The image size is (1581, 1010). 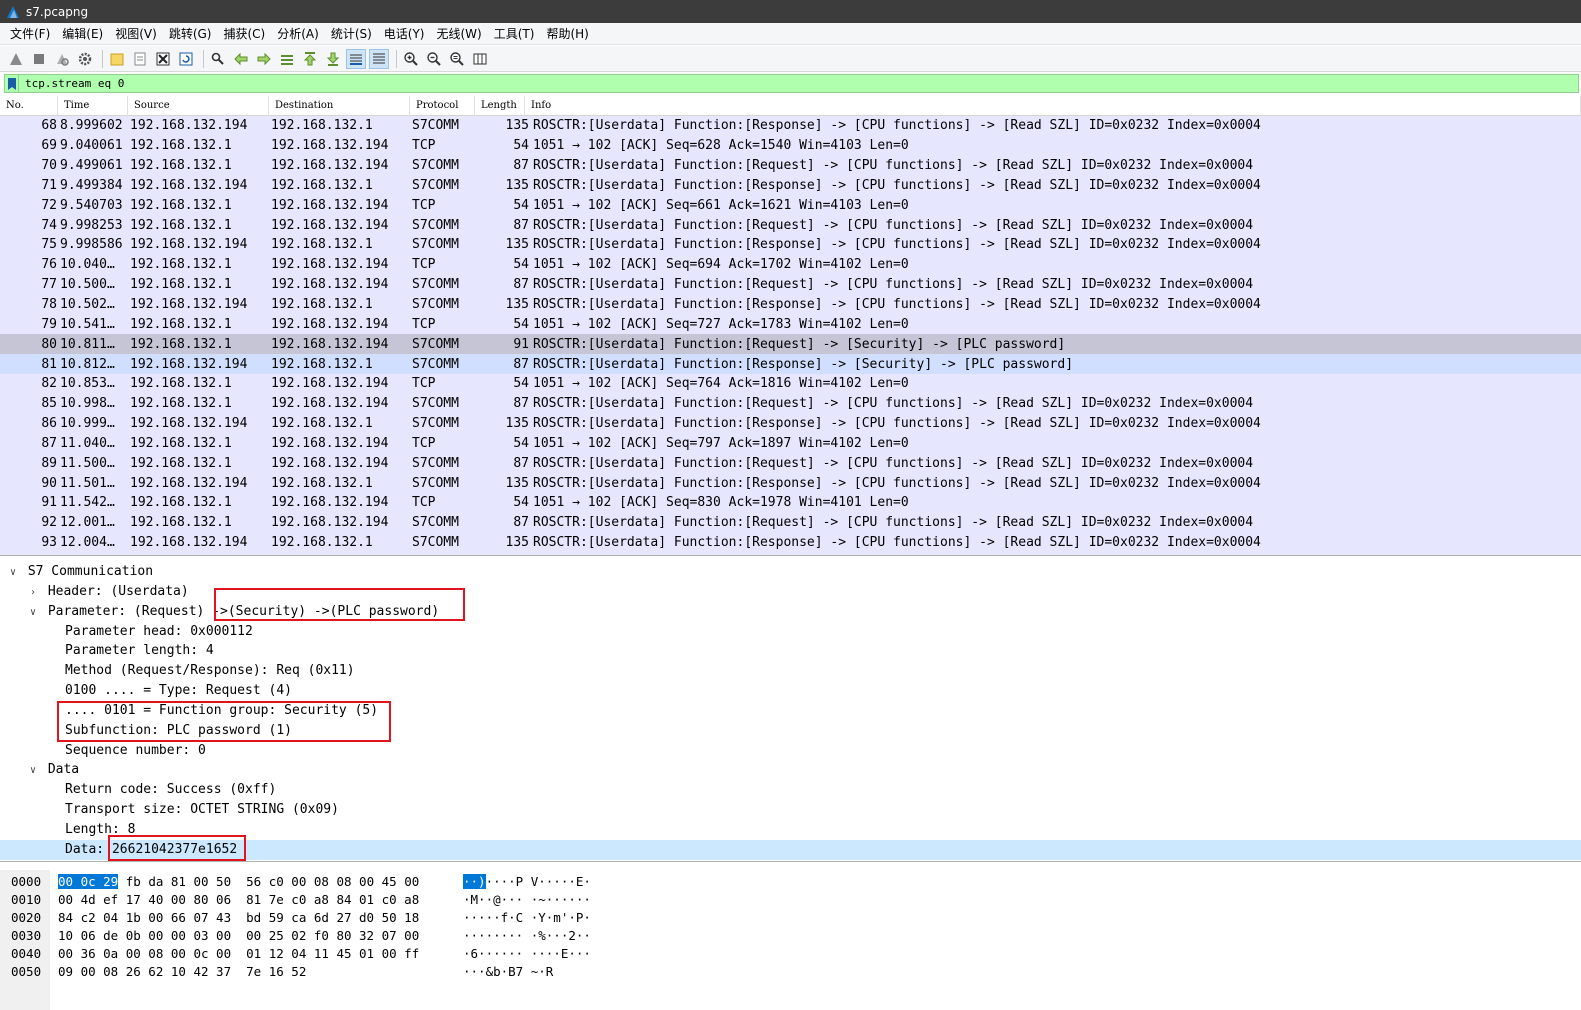 I want to click on column-header: Info, so click(x=1053, y=106).